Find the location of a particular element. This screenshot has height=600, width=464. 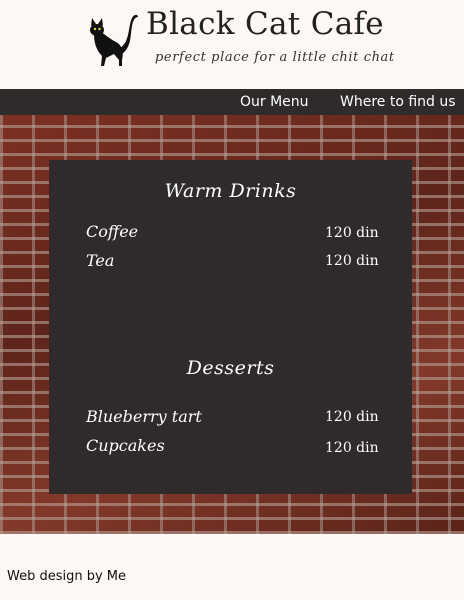

section-title-warm-drinks: Warm Drinks is located at coordinates (230, 191).